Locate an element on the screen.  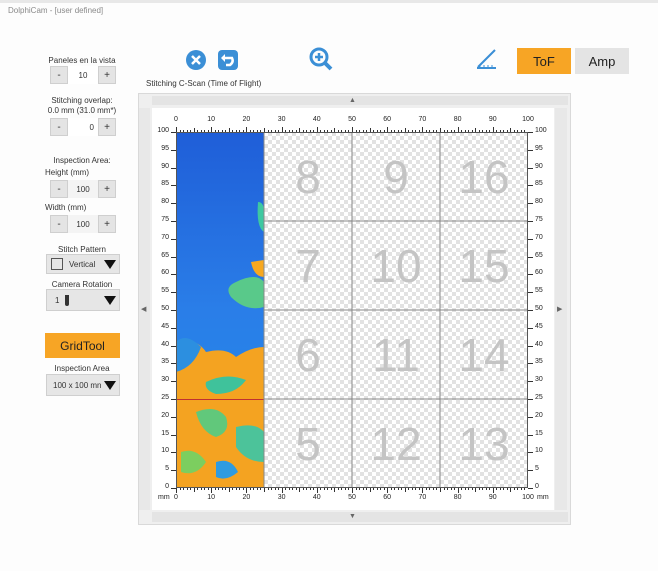
x-tick-label: 90 is located at coordinates (492, 119).